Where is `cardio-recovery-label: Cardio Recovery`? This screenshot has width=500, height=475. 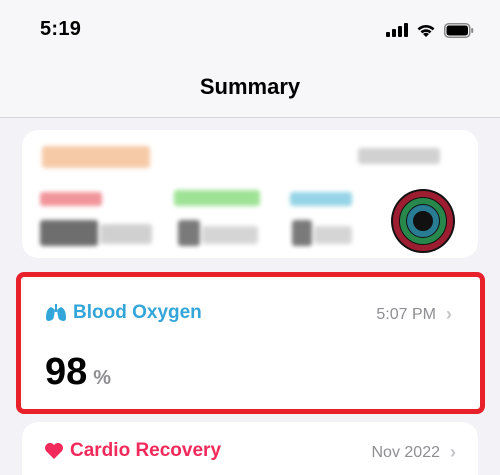
cardio-recovery-label: Cardio Recovery is located at coordinates (146, 450).